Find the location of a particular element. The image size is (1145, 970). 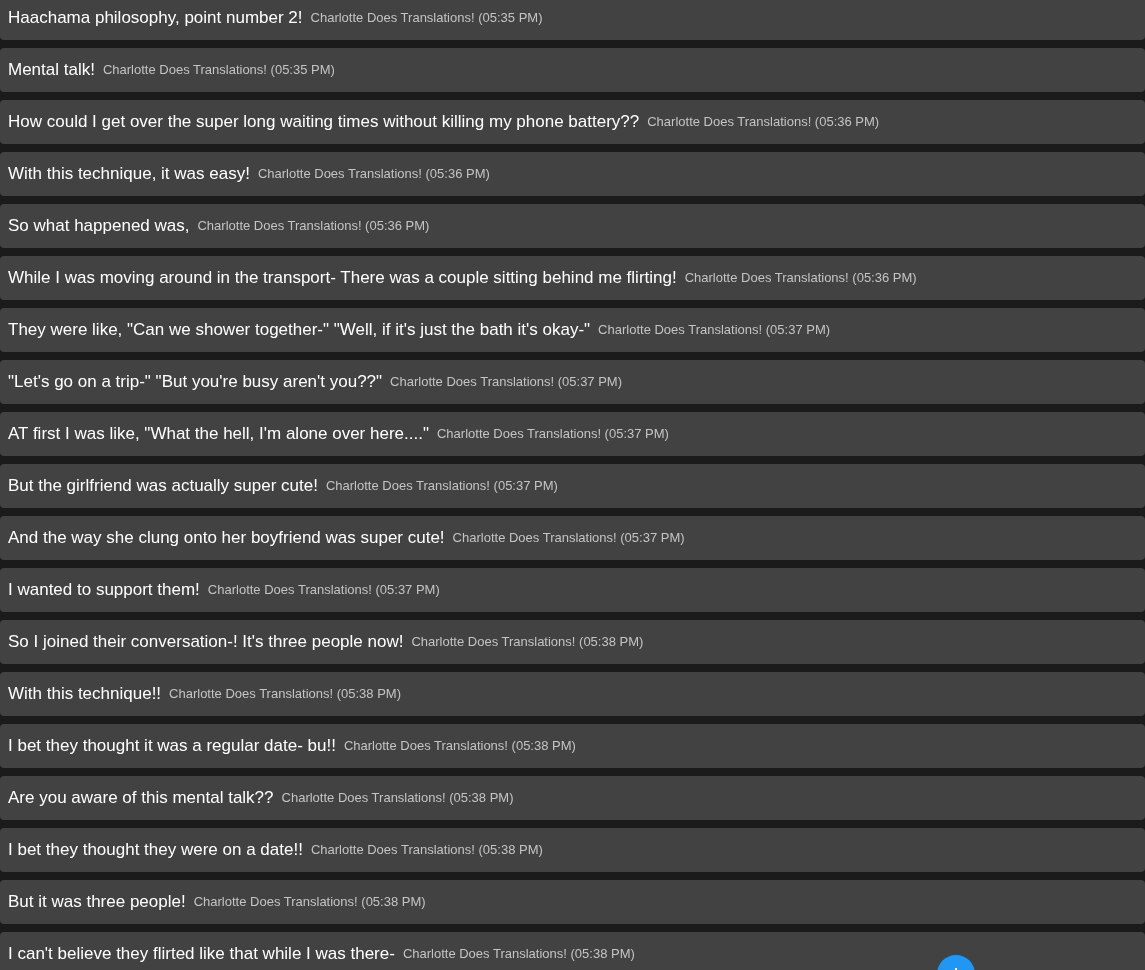

message-text: AT first I was like, "What the hell, I'm alone over here...." is located at coordinates (218, 434).